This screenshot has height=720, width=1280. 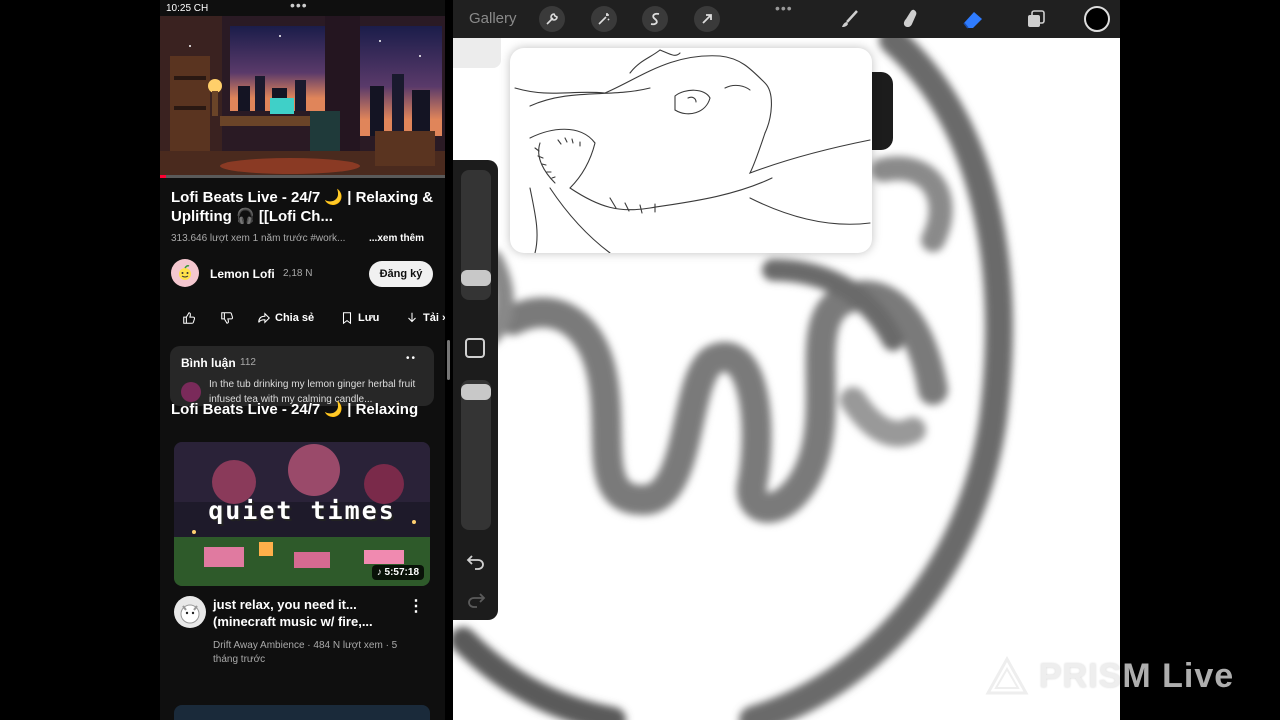 I want to click on brush-opacity-slider, so click(x=476, y=455).